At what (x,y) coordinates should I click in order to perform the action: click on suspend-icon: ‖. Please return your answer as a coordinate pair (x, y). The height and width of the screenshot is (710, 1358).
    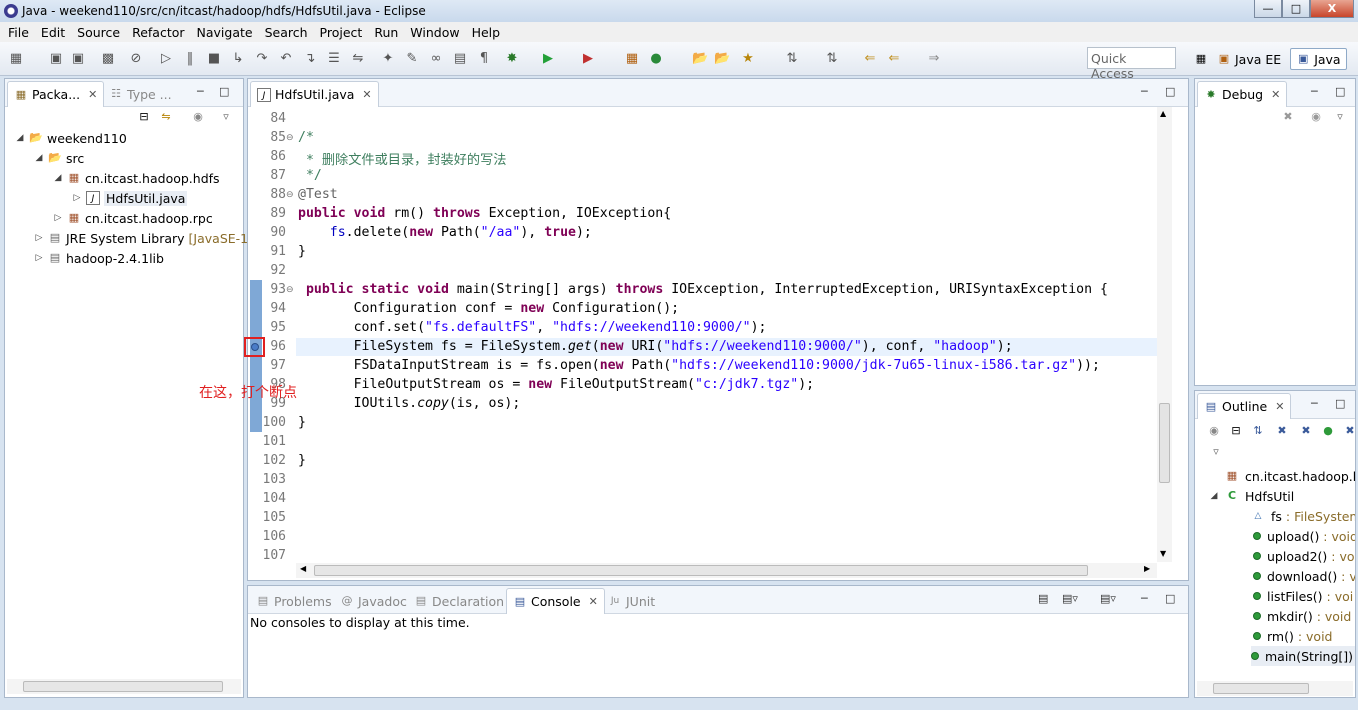
    Looking at the image, I should click on (190, 59).